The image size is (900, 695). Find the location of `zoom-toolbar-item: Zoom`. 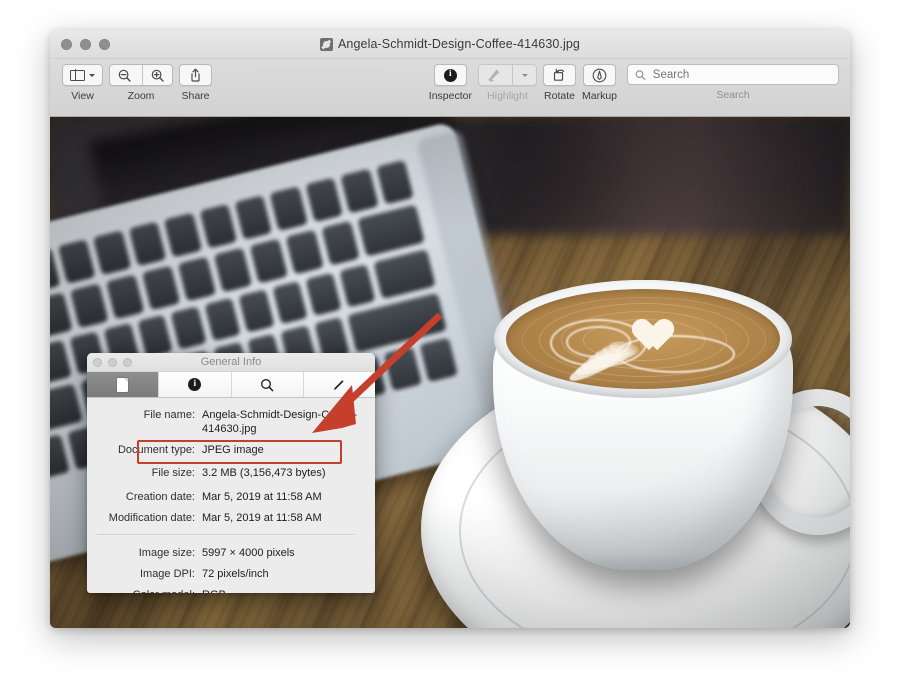

zoom-toolbar-item: Zoom is located at coordinates (141, 83).